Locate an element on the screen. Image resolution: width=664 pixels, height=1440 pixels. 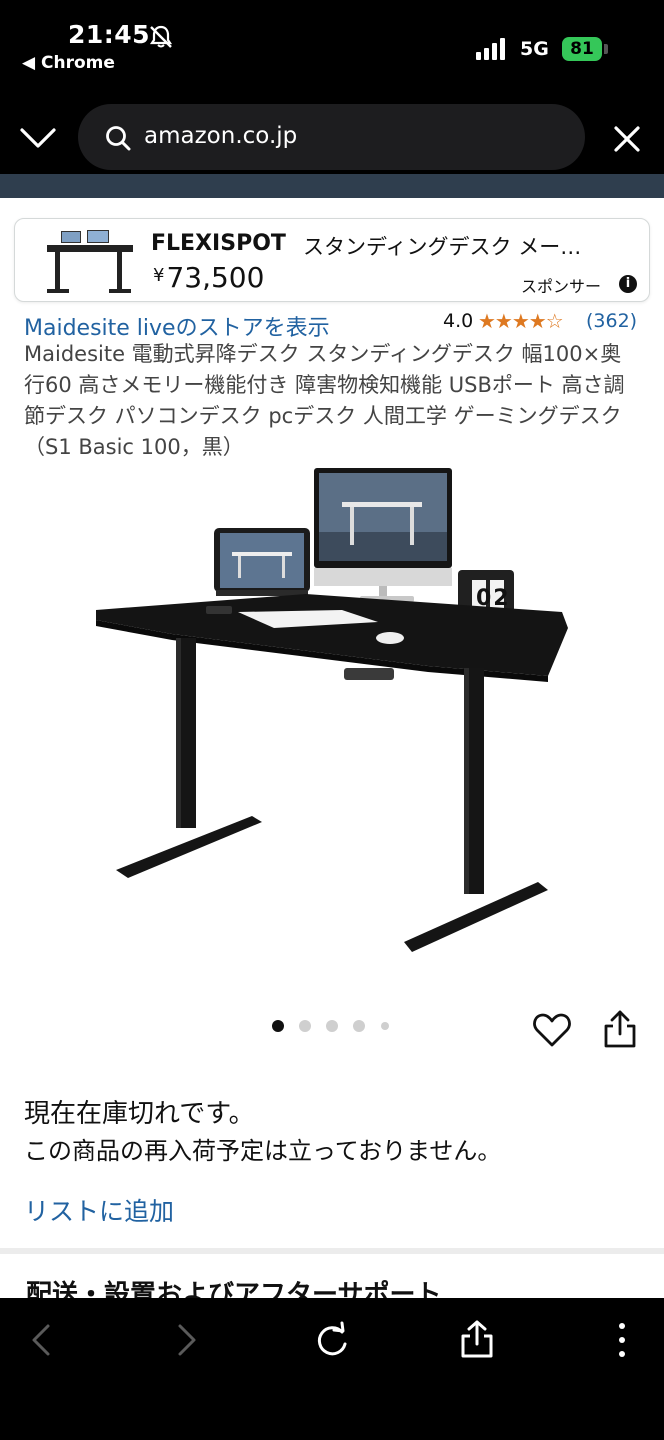
reload-icon is located at coordinates (332, 1340).